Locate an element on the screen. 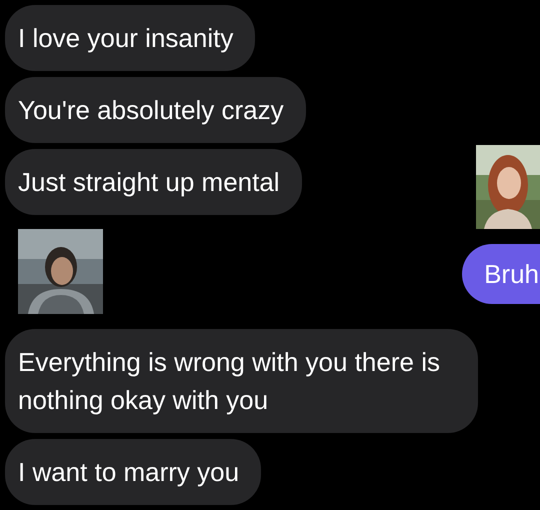  message-bubble: Just straight up mental is located at coordinates (153, 182).